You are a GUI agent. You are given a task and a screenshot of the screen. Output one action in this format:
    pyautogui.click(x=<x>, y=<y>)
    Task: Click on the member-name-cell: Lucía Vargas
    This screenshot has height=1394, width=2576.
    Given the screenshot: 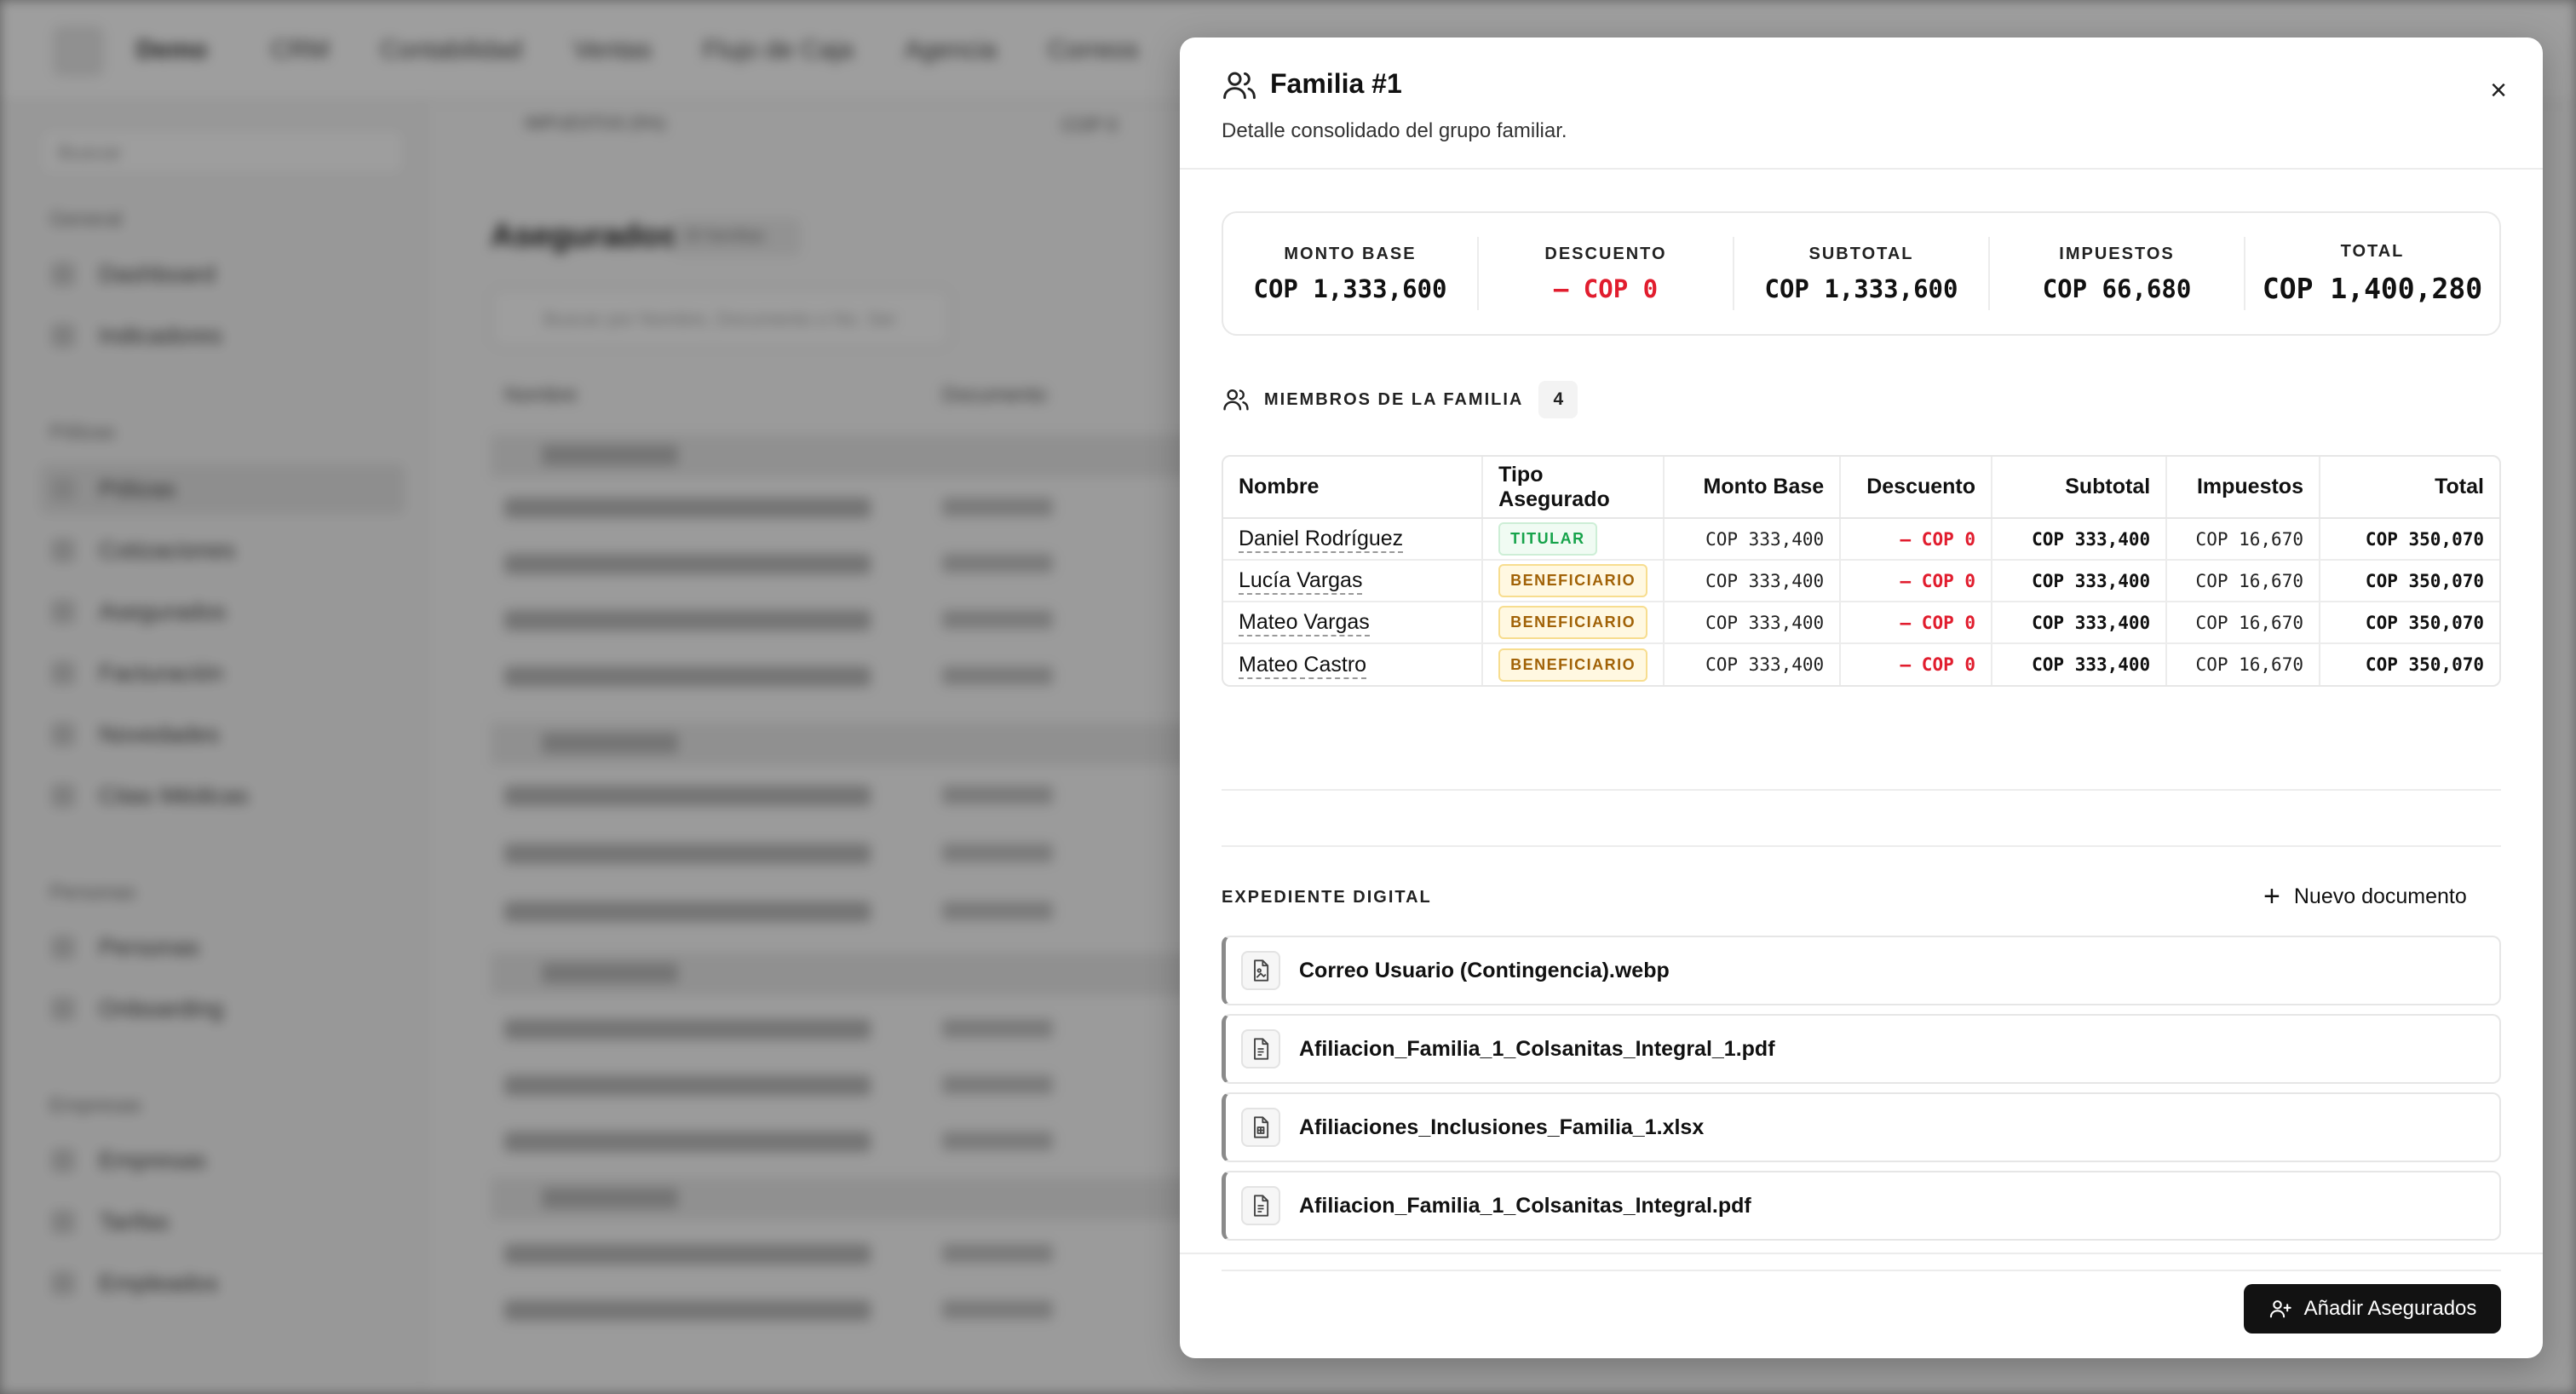 What is the action you would take?
    pyautogui.click(x=1354, y=581)
    